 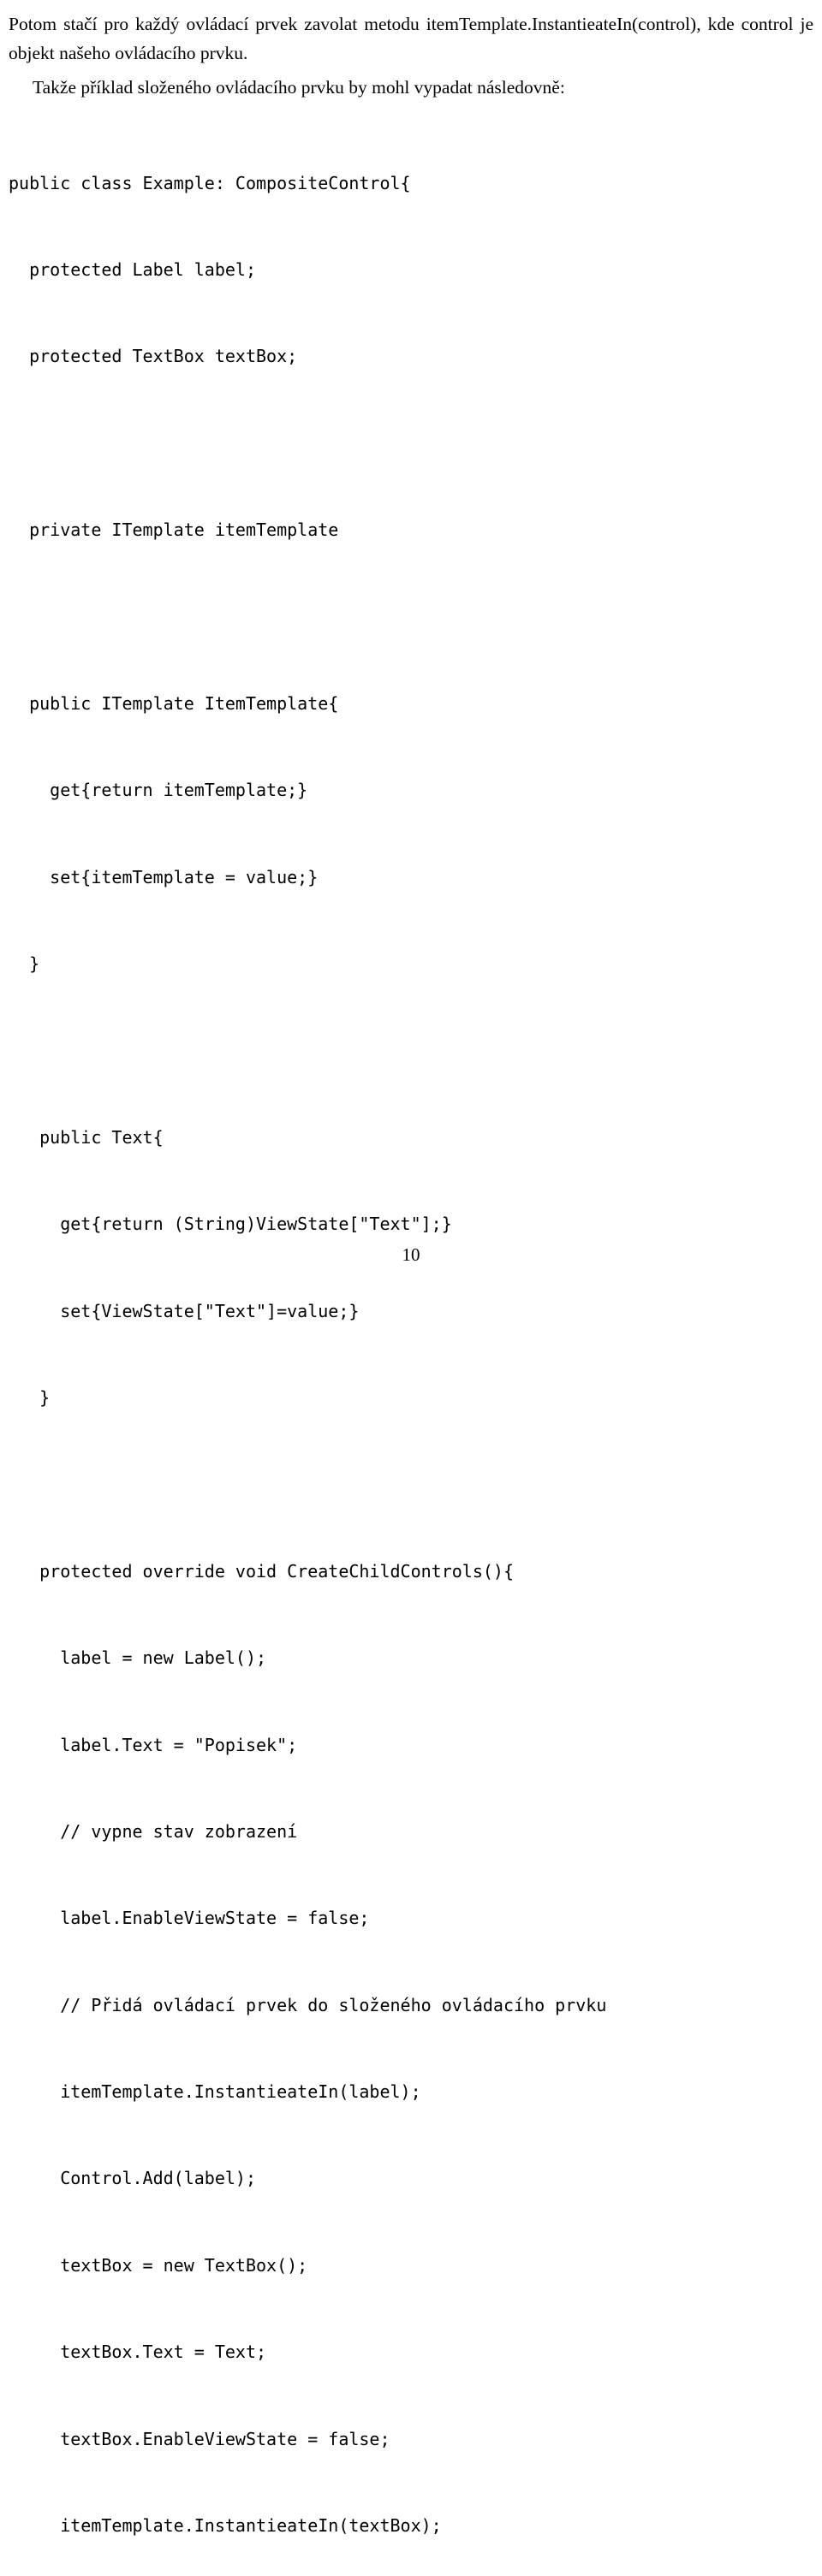 I want to click on code-line: get{return itemTemplate;}, so click(x=158, y=790).